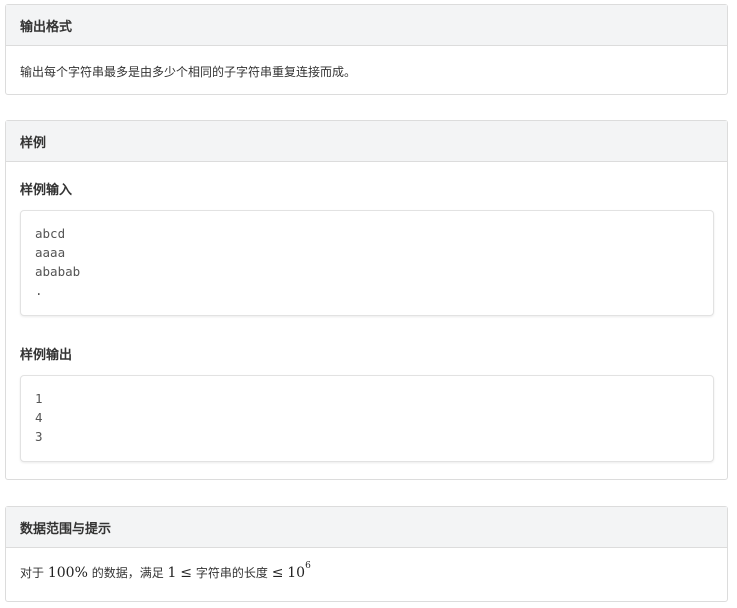 The height and width of the screenshot is (608, 737). Describe the element at coordinates (186, 573) in the screenshot. I see `constraints-leq-1: ≤` at that location.